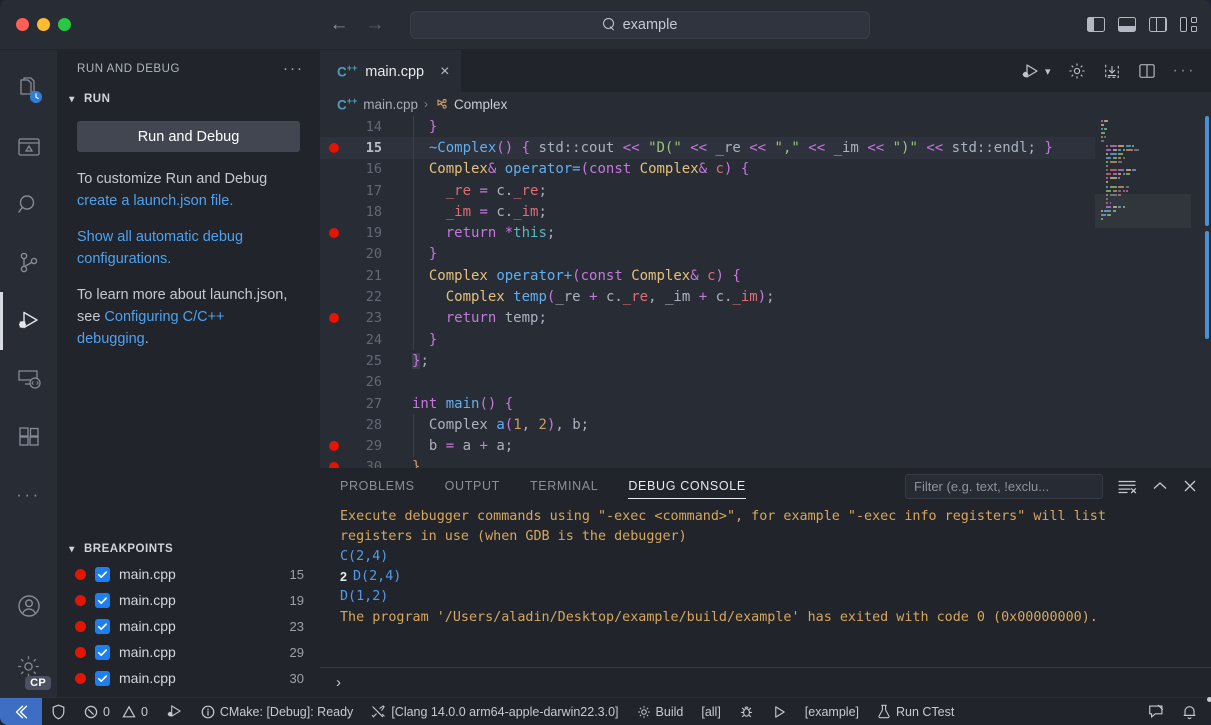 Image resolution: width=1211 pixels, height=725 pixels. Describe the element at coordinates (1096, 24) in the screenshot. I see `toggle-primary-sidebar-icon` at that location.